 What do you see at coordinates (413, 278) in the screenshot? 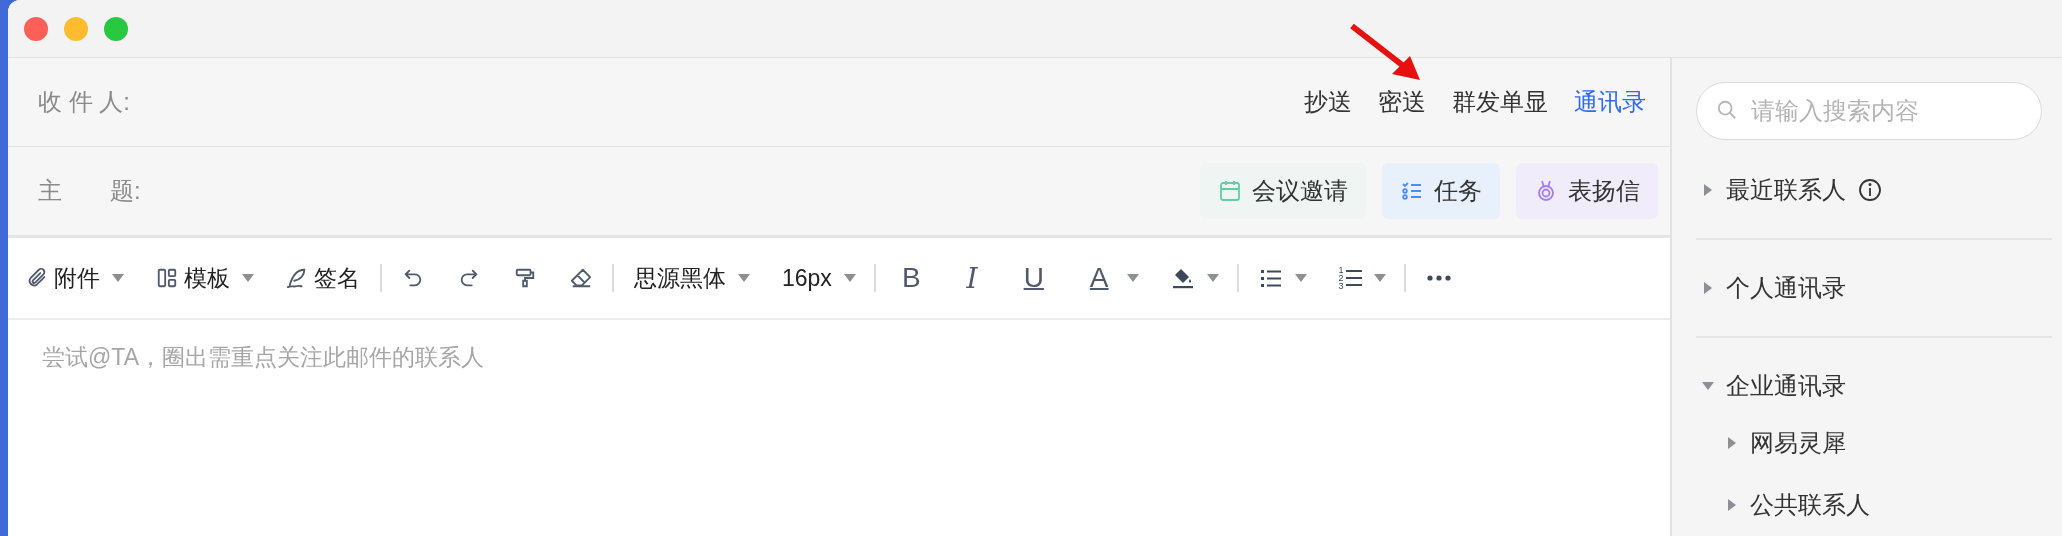
I see `undo-icon` at bounding box center [413, 278].